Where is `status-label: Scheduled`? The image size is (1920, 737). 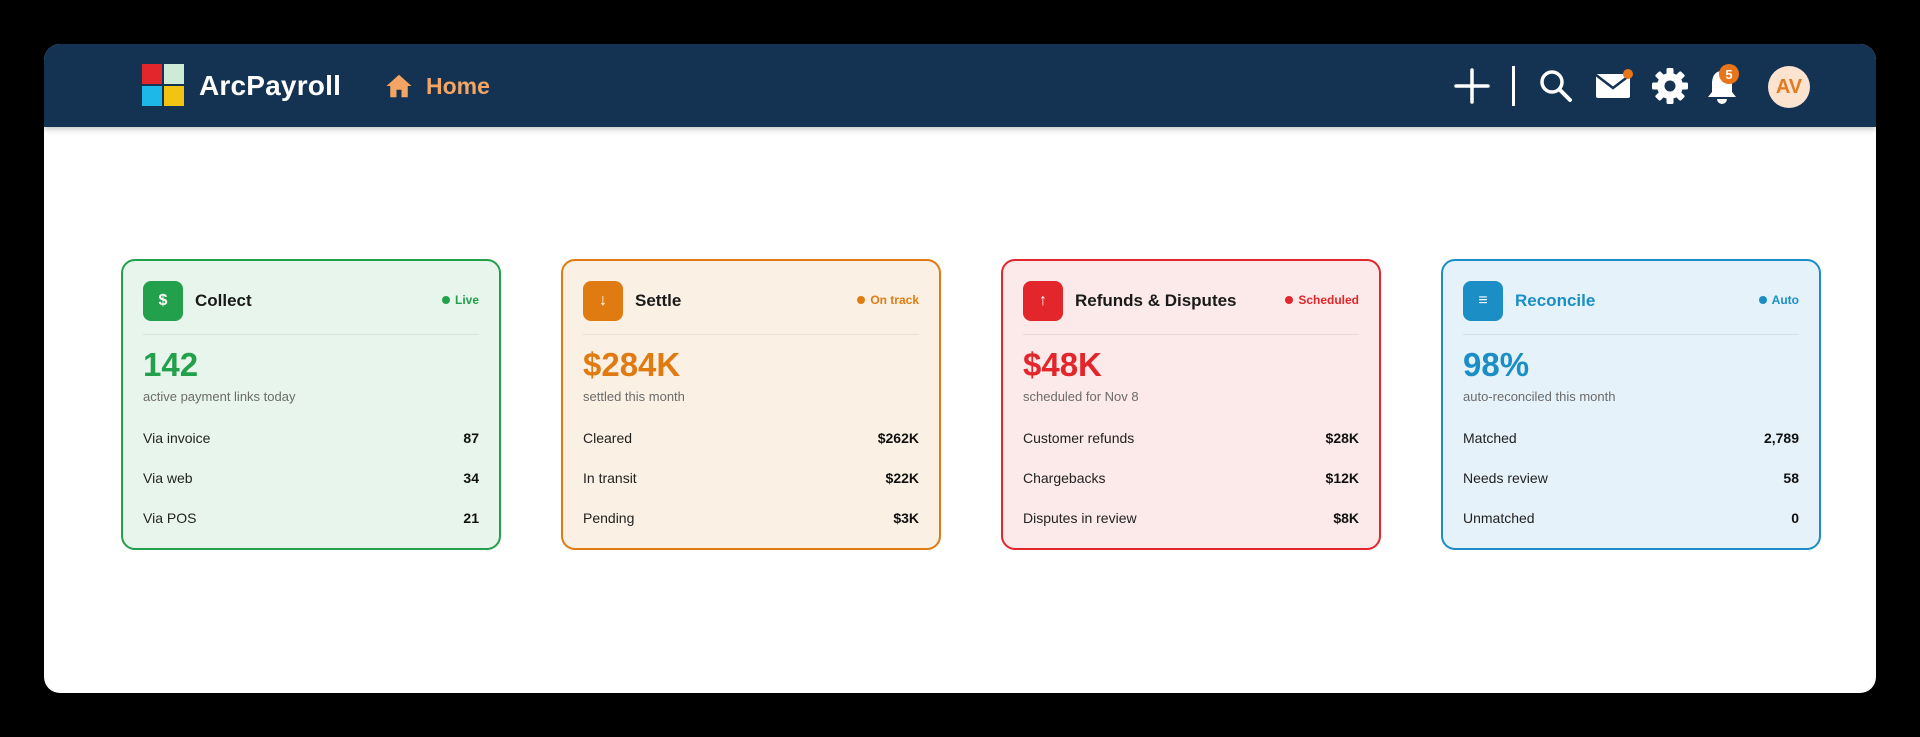
status-label: Scheduled is located at coordinates (1328, 300).